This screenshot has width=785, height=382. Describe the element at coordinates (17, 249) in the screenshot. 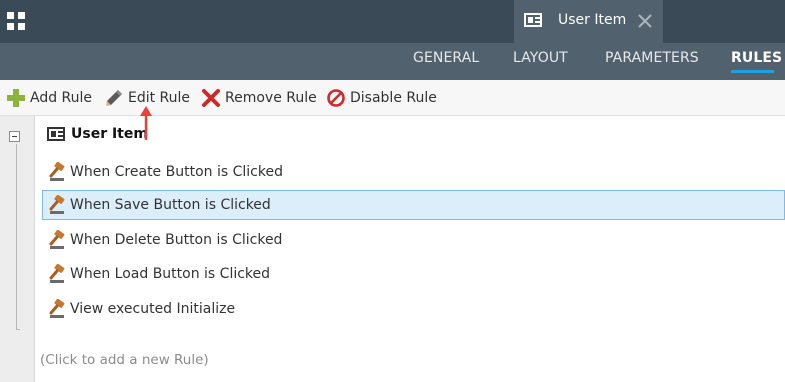

I see `tree-pane` at that location.